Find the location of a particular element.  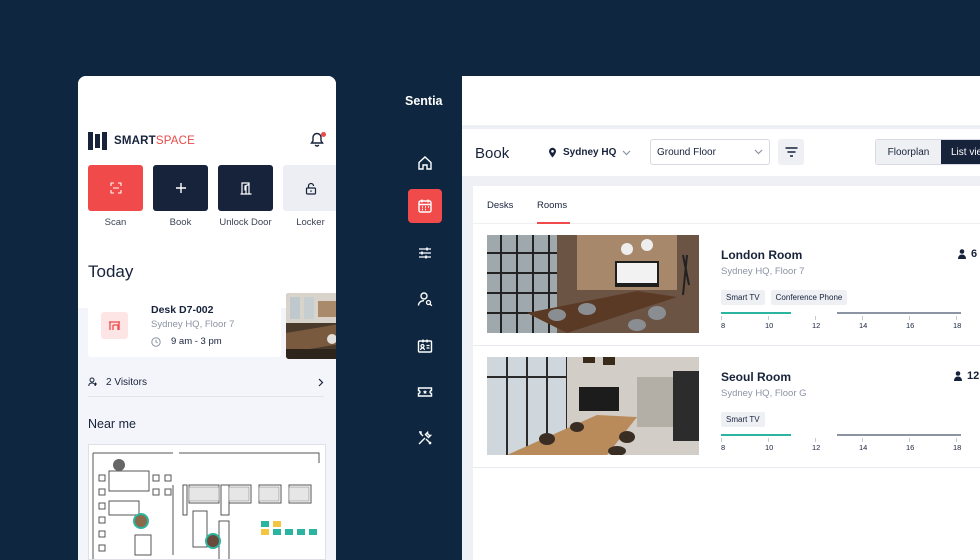

contact-card-icon is located at coordinates (425, 346).